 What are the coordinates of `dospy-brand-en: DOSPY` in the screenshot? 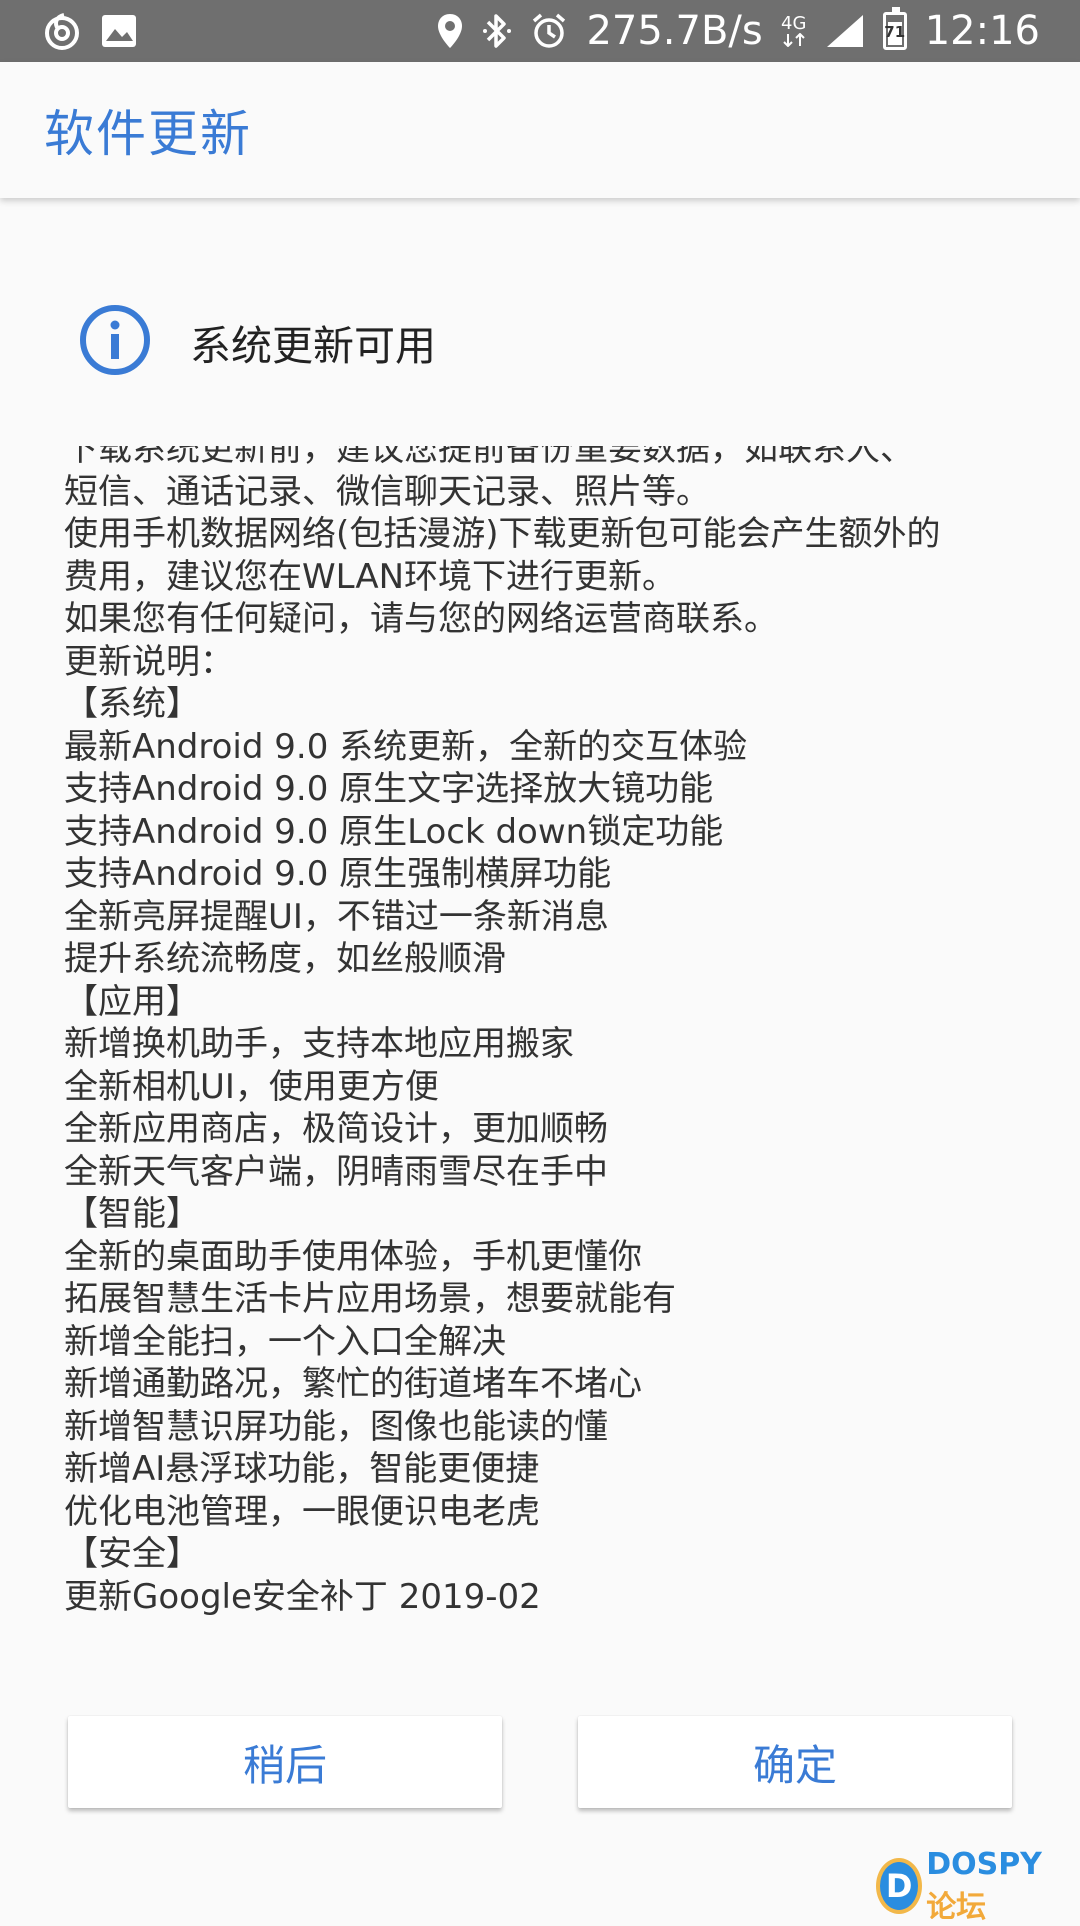 It's located at (984, 1864).